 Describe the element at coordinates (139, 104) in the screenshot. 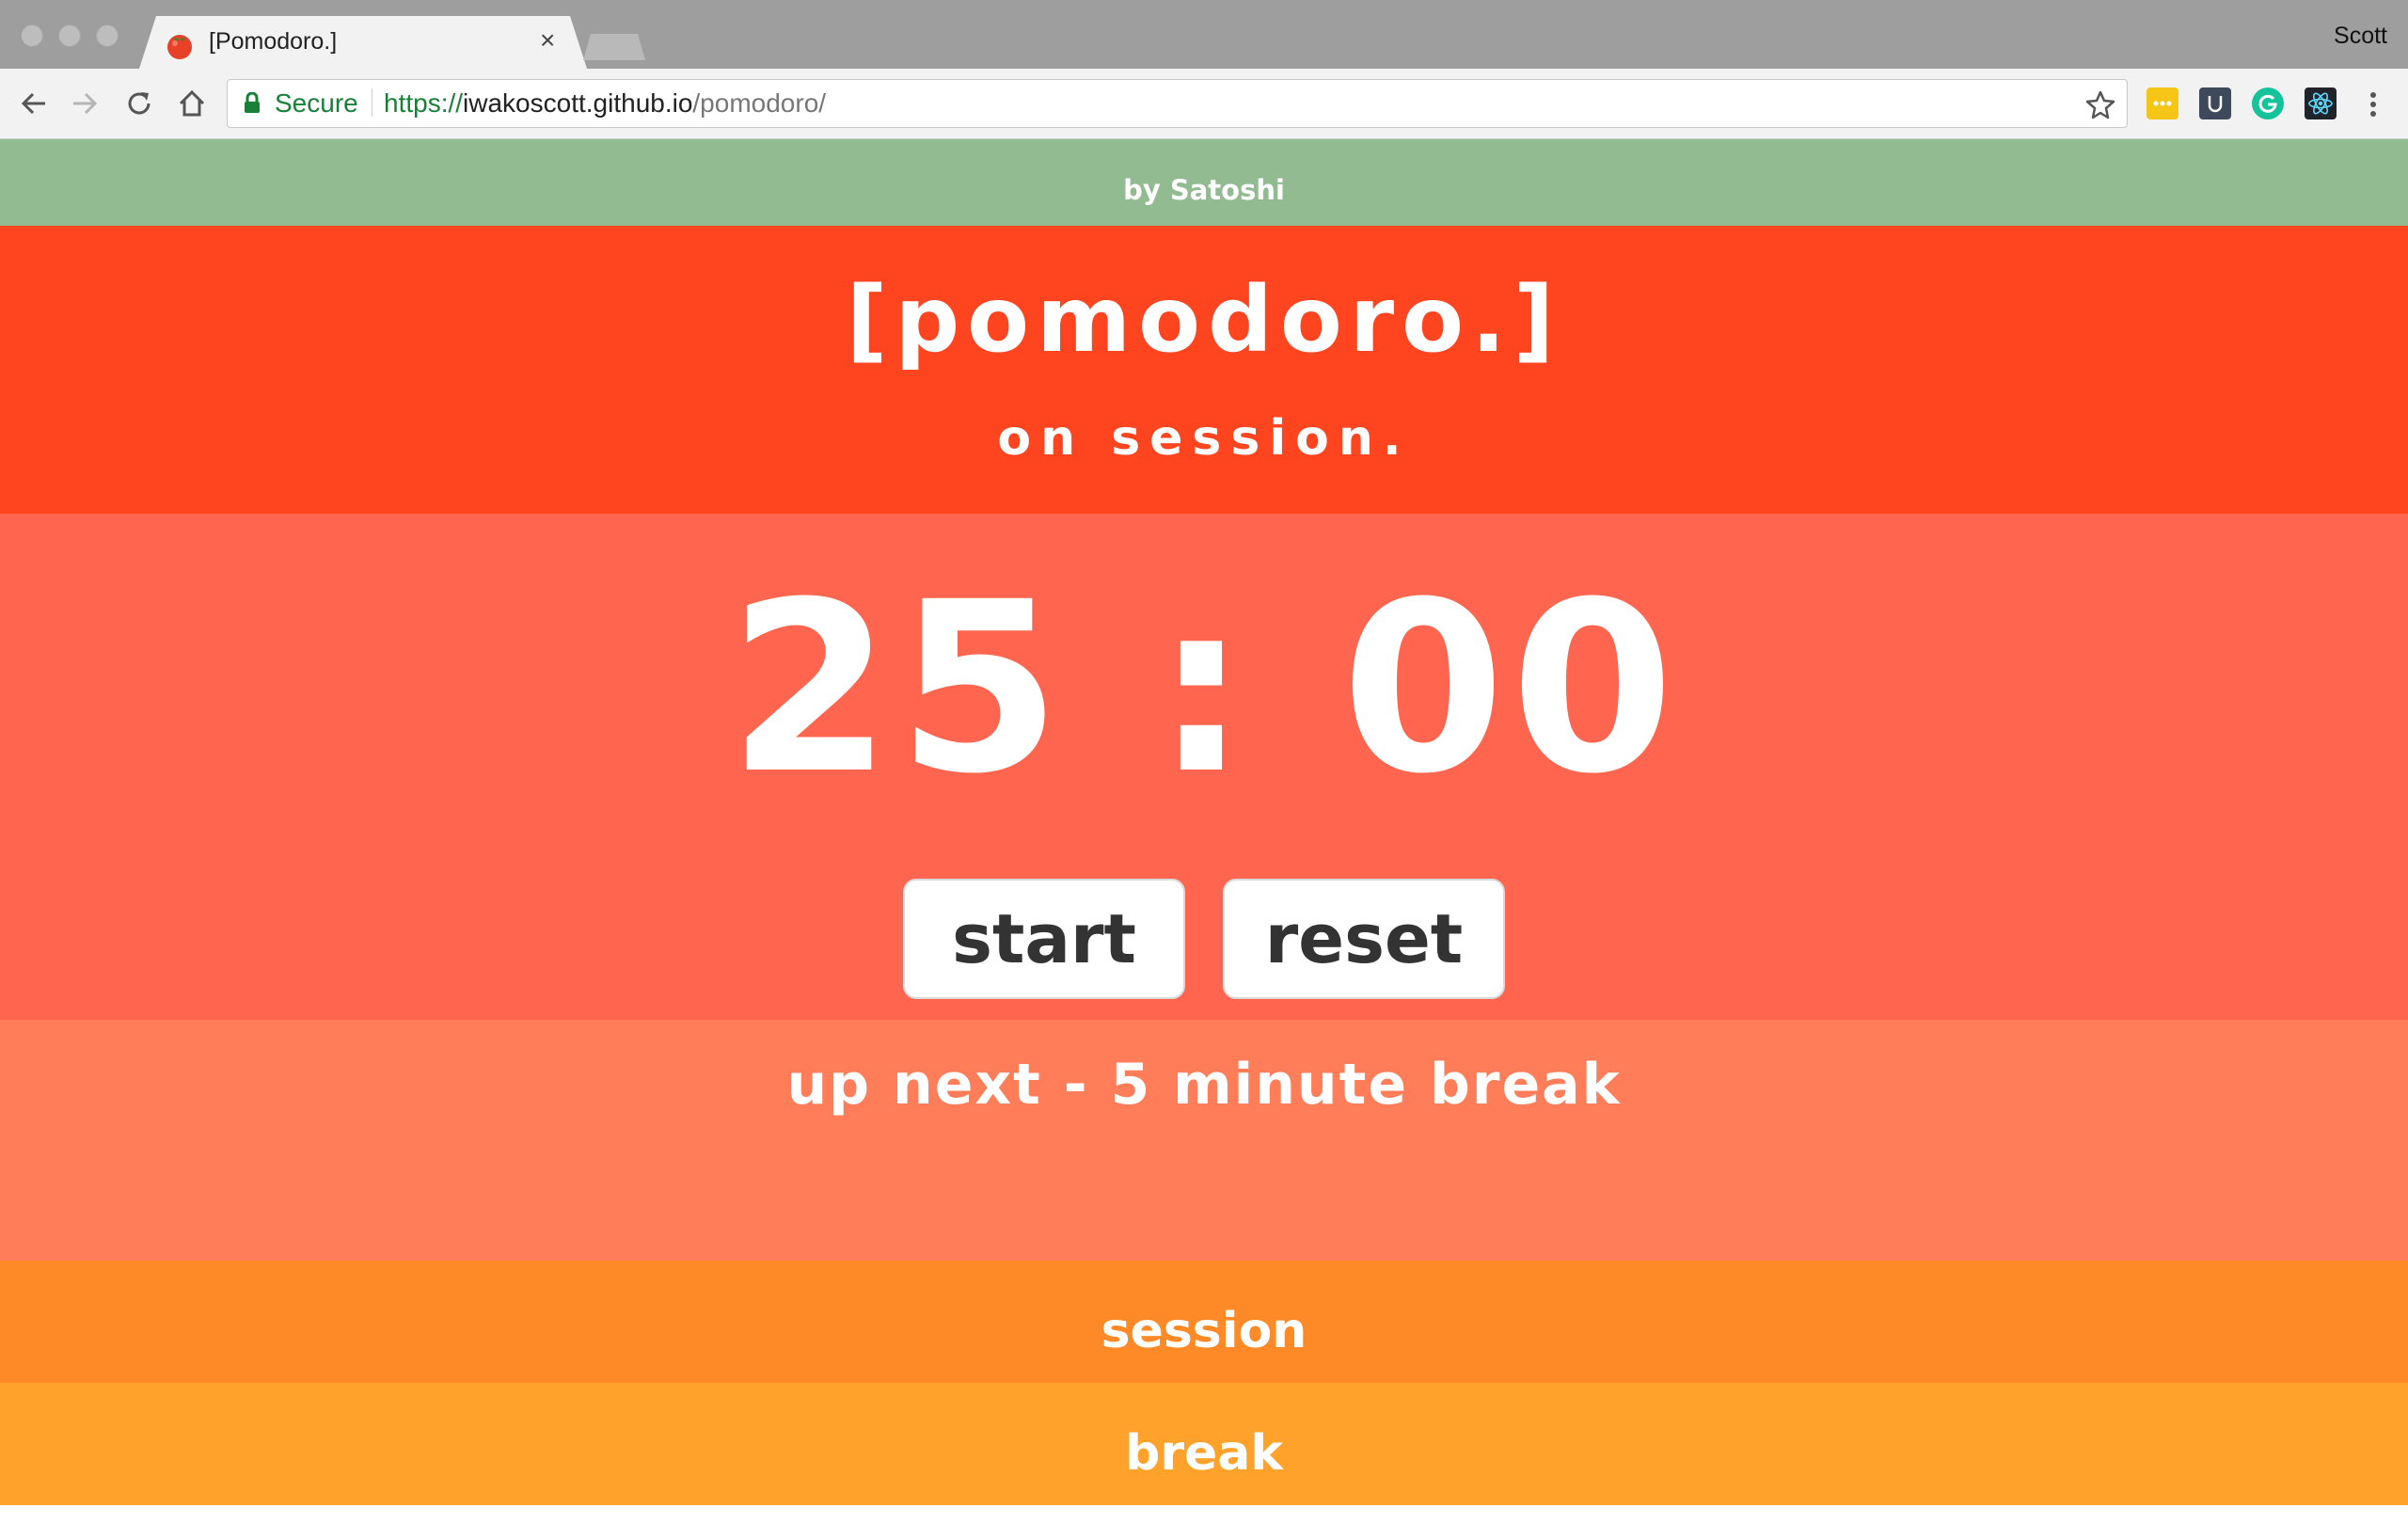

I see `reload-icon` at that location.